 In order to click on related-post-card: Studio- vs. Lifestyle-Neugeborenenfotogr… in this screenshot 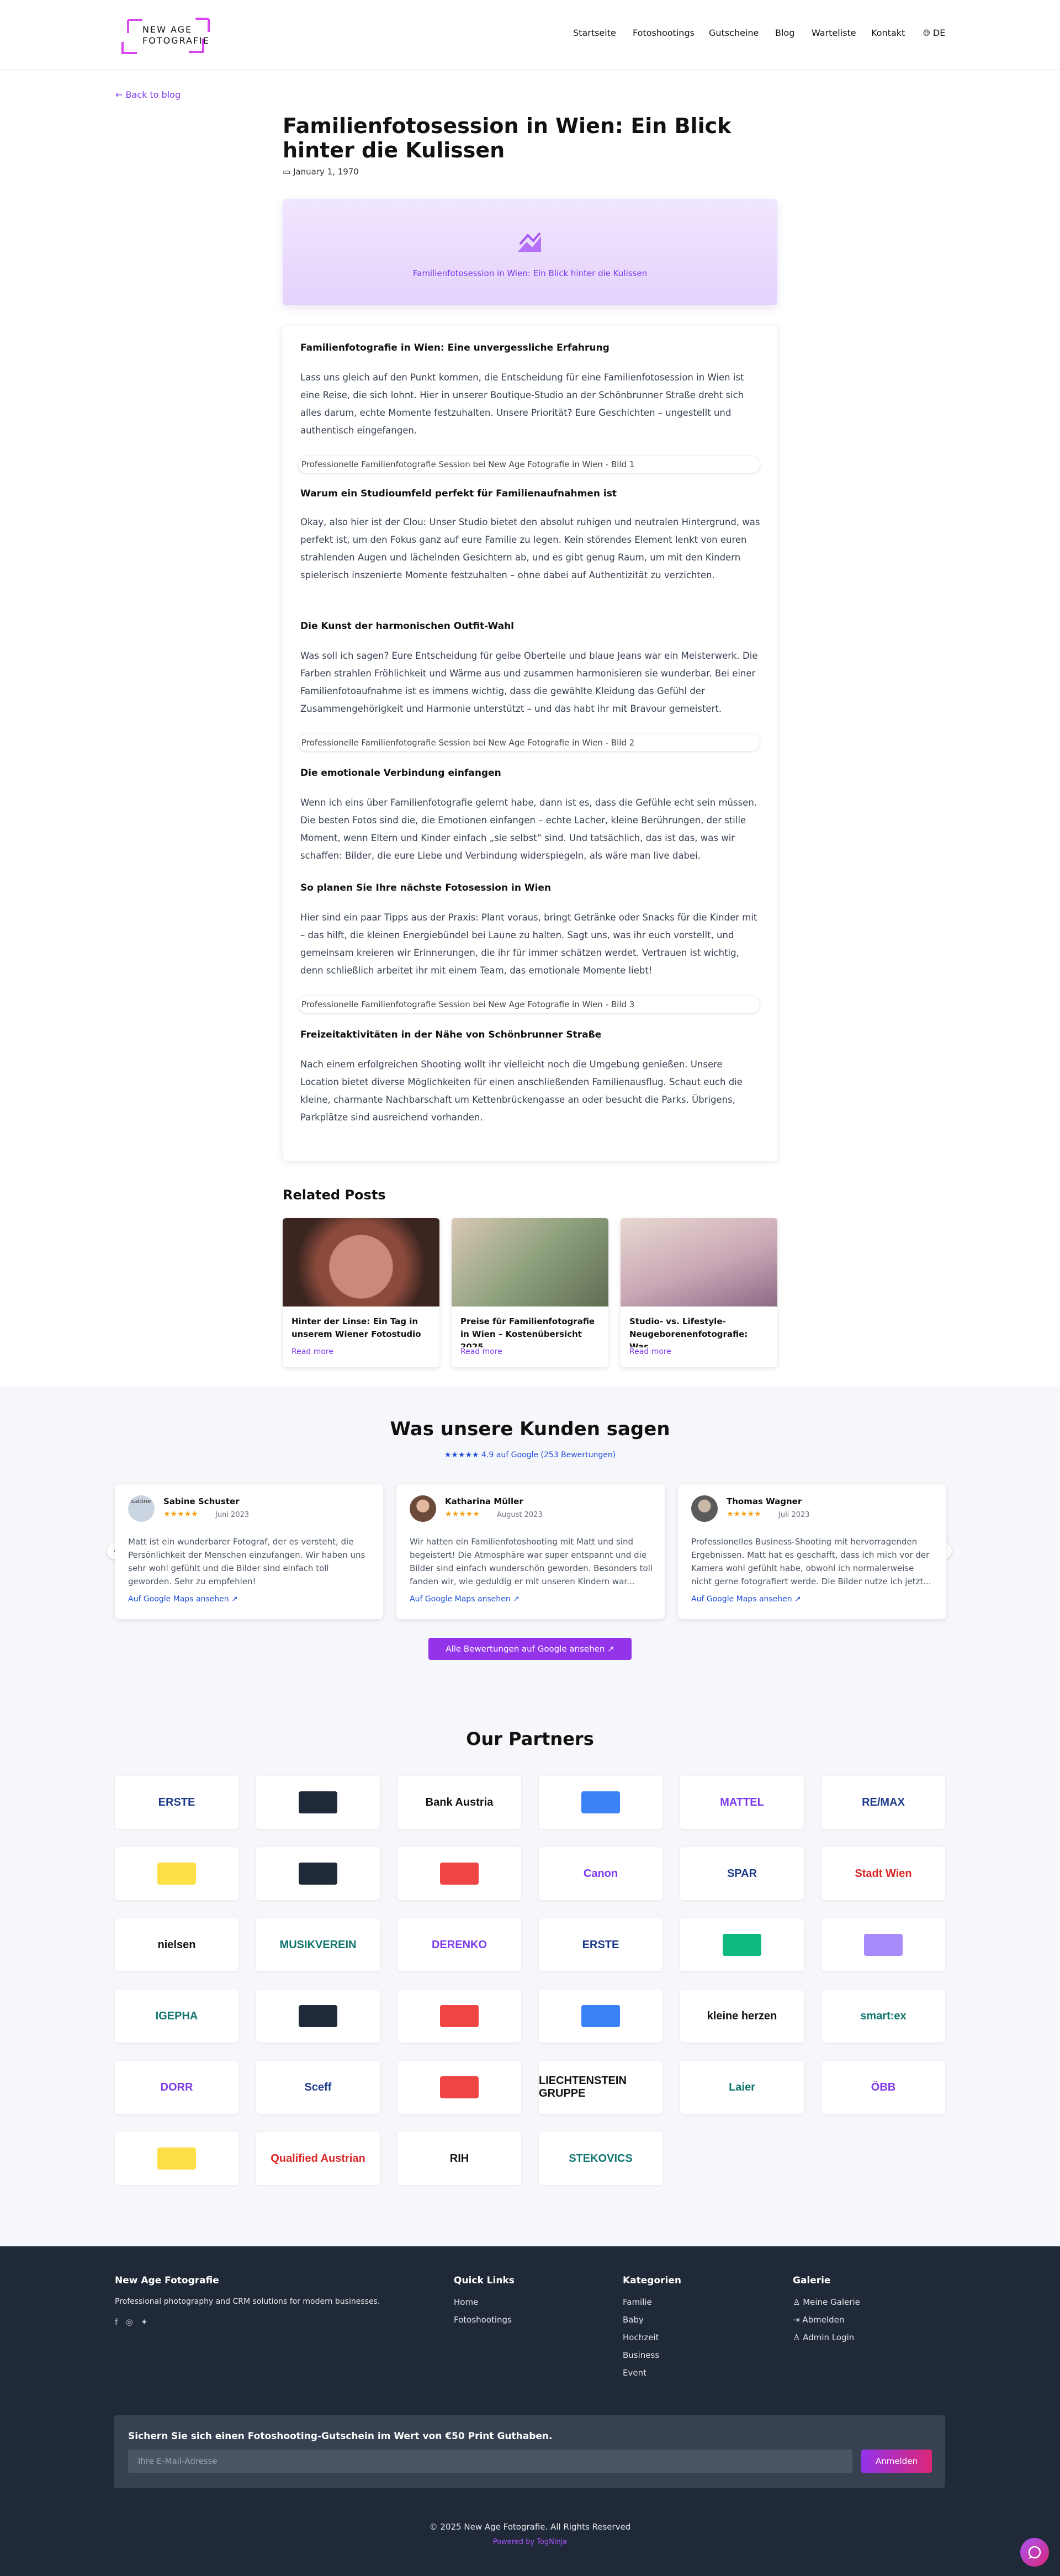, I will do `click(699, 1292)`.